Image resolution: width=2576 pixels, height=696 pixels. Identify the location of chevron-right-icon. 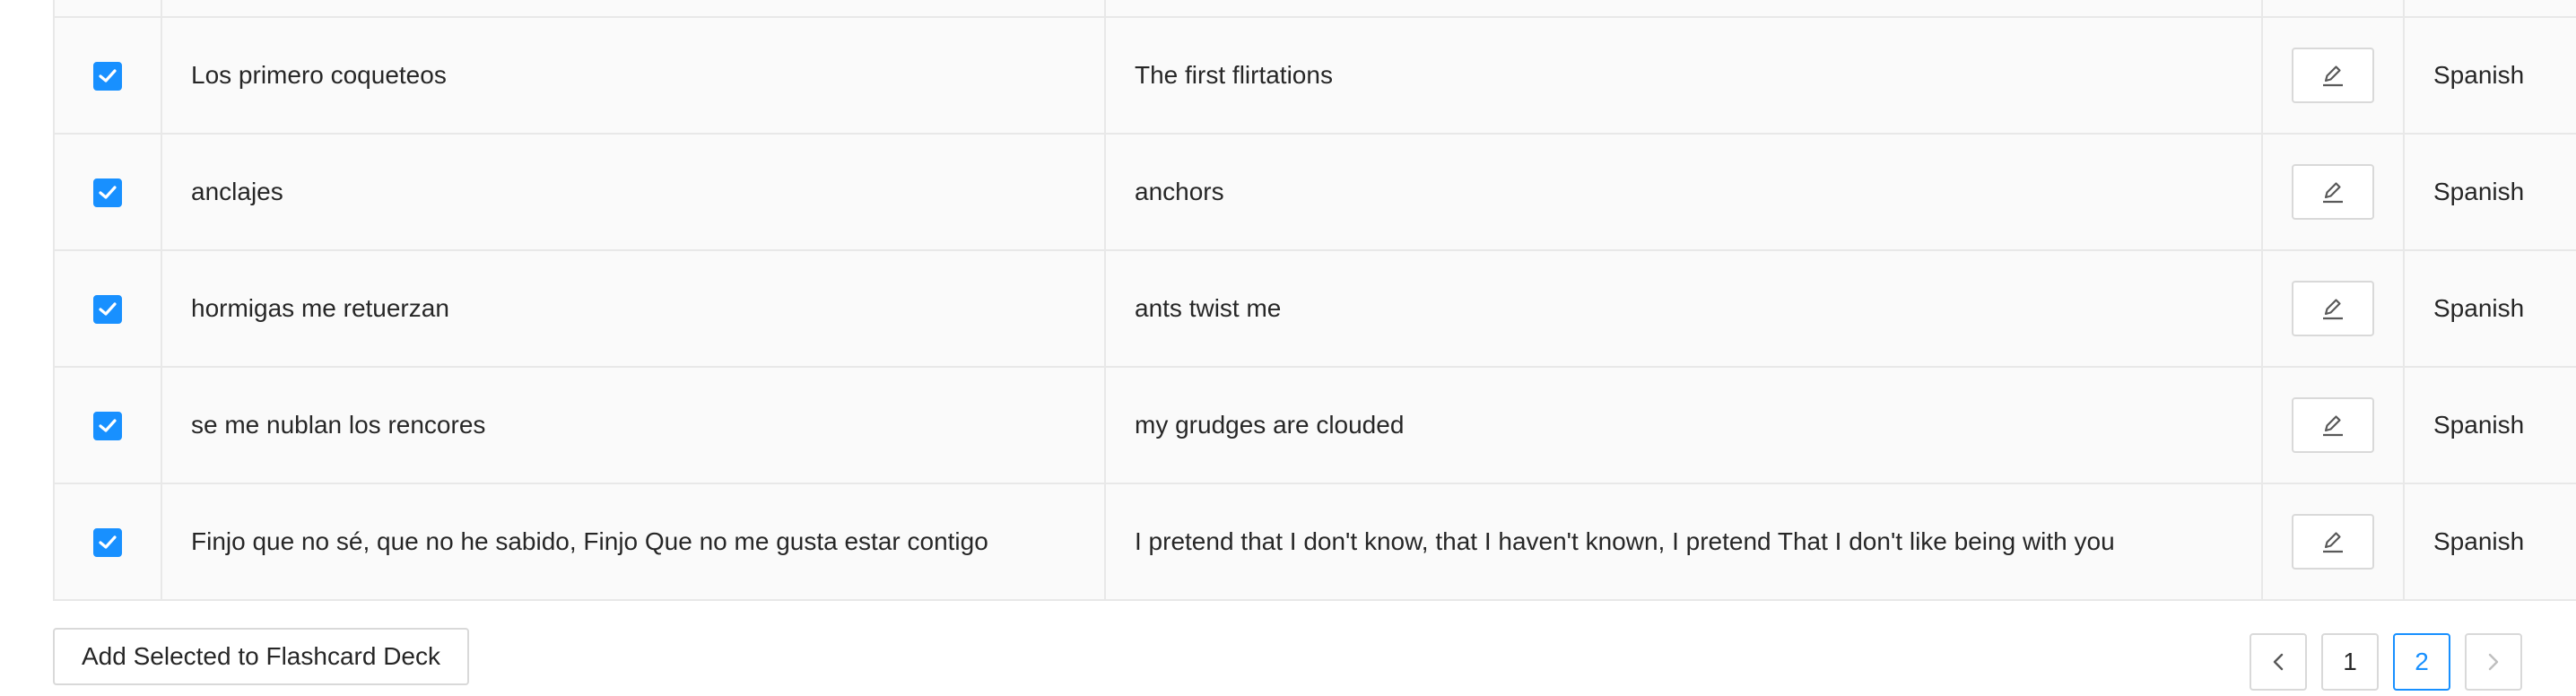
(2493, 662).